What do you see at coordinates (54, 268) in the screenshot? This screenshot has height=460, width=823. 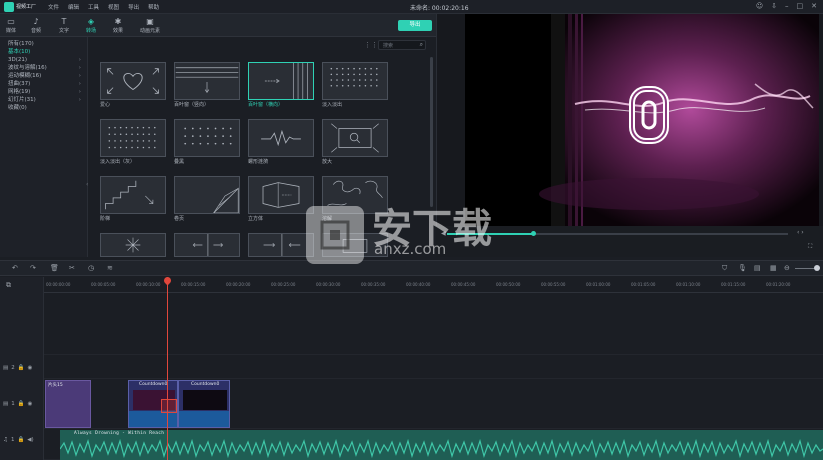 I see `delete-icon: 🗑` at bounding box center [54, 268].